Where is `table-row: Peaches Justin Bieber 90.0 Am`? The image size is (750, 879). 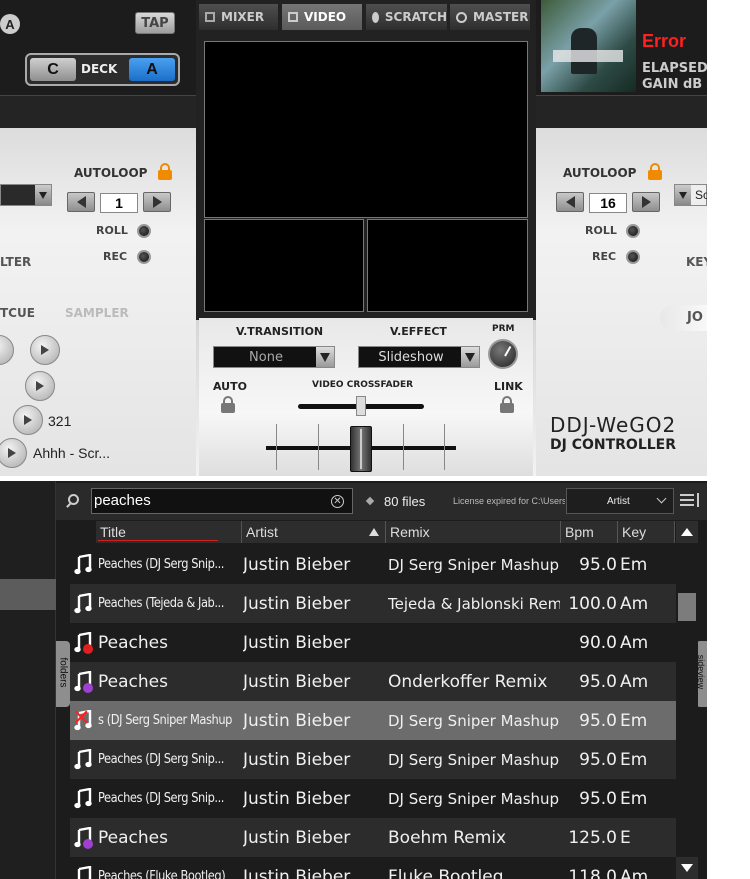 table-row: Peaches Justin Bieber 90.0 Am is located at coordinates (373, 642).